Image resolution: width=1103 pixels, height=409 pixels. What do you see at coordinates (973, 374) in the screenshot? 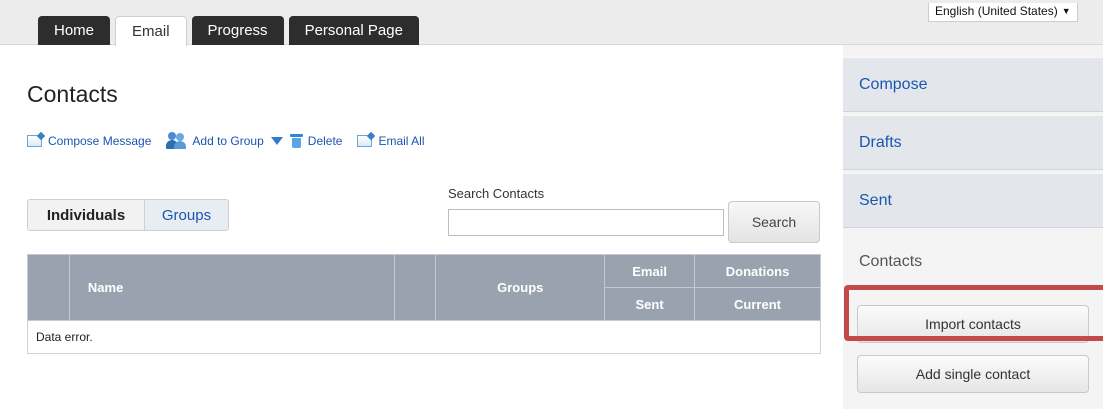
I see `add-single-contact-button: Add single contact` at bounding box center [973, 374].